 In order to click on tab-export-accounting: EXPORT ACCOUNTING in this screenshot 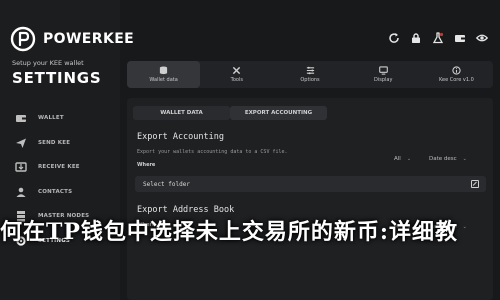, I will do `click(278, 113)`.